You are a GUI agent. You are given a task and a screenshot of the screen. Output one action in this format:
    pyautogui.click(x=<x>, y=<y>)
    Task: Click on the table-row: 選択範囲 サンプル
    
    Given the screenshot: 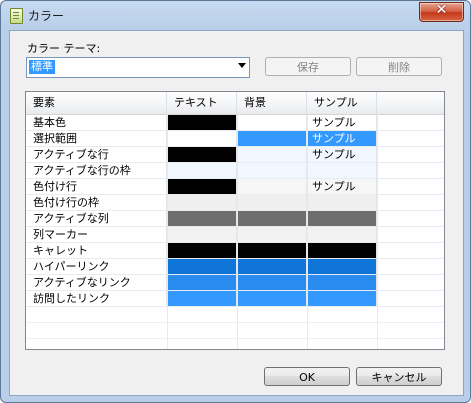 What is the action you would take?
    pyautogui.click(x=235, y=139)
    